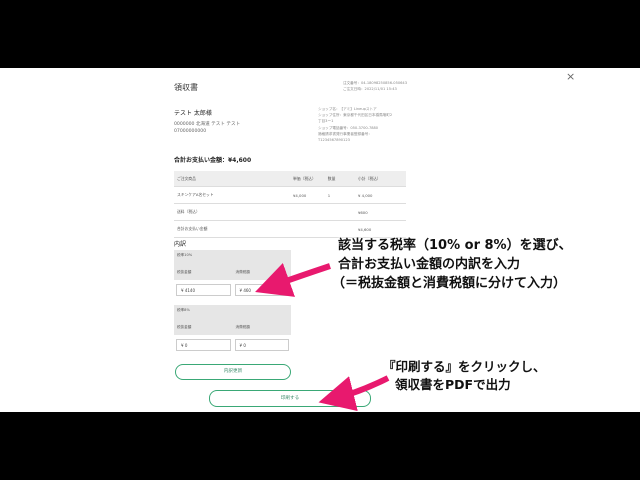 This screenshot has width=640, height=480. Describe the element at coordinates (464, 376) in the screenshot. I see `annotation-print-instruction: 『印刷する』をクリックし、 領収書をPDFで出力` at that location.